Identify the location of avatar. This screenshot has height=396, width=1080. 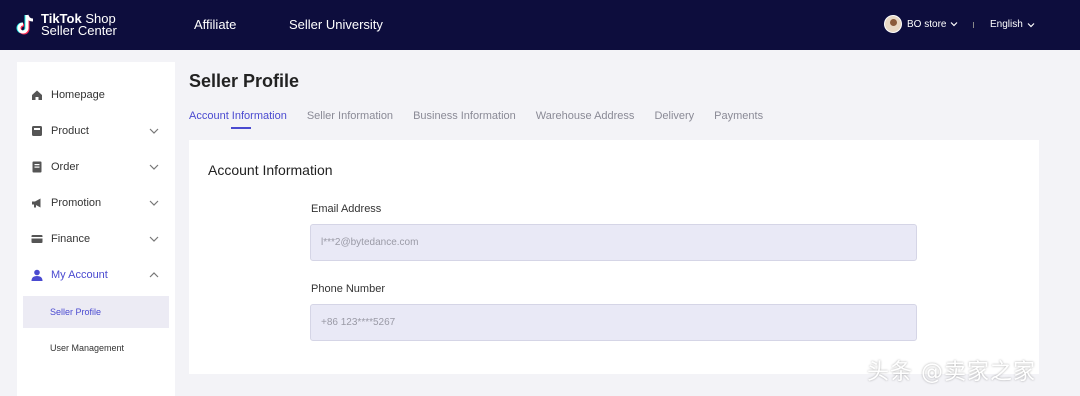
(893, 24).